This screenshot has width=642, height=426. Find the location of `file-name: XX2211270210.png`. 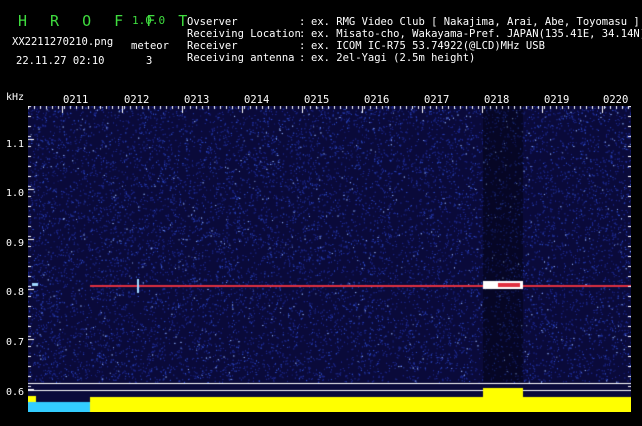

file-name: XX2211270210.png is located at coordinates (63, 42).